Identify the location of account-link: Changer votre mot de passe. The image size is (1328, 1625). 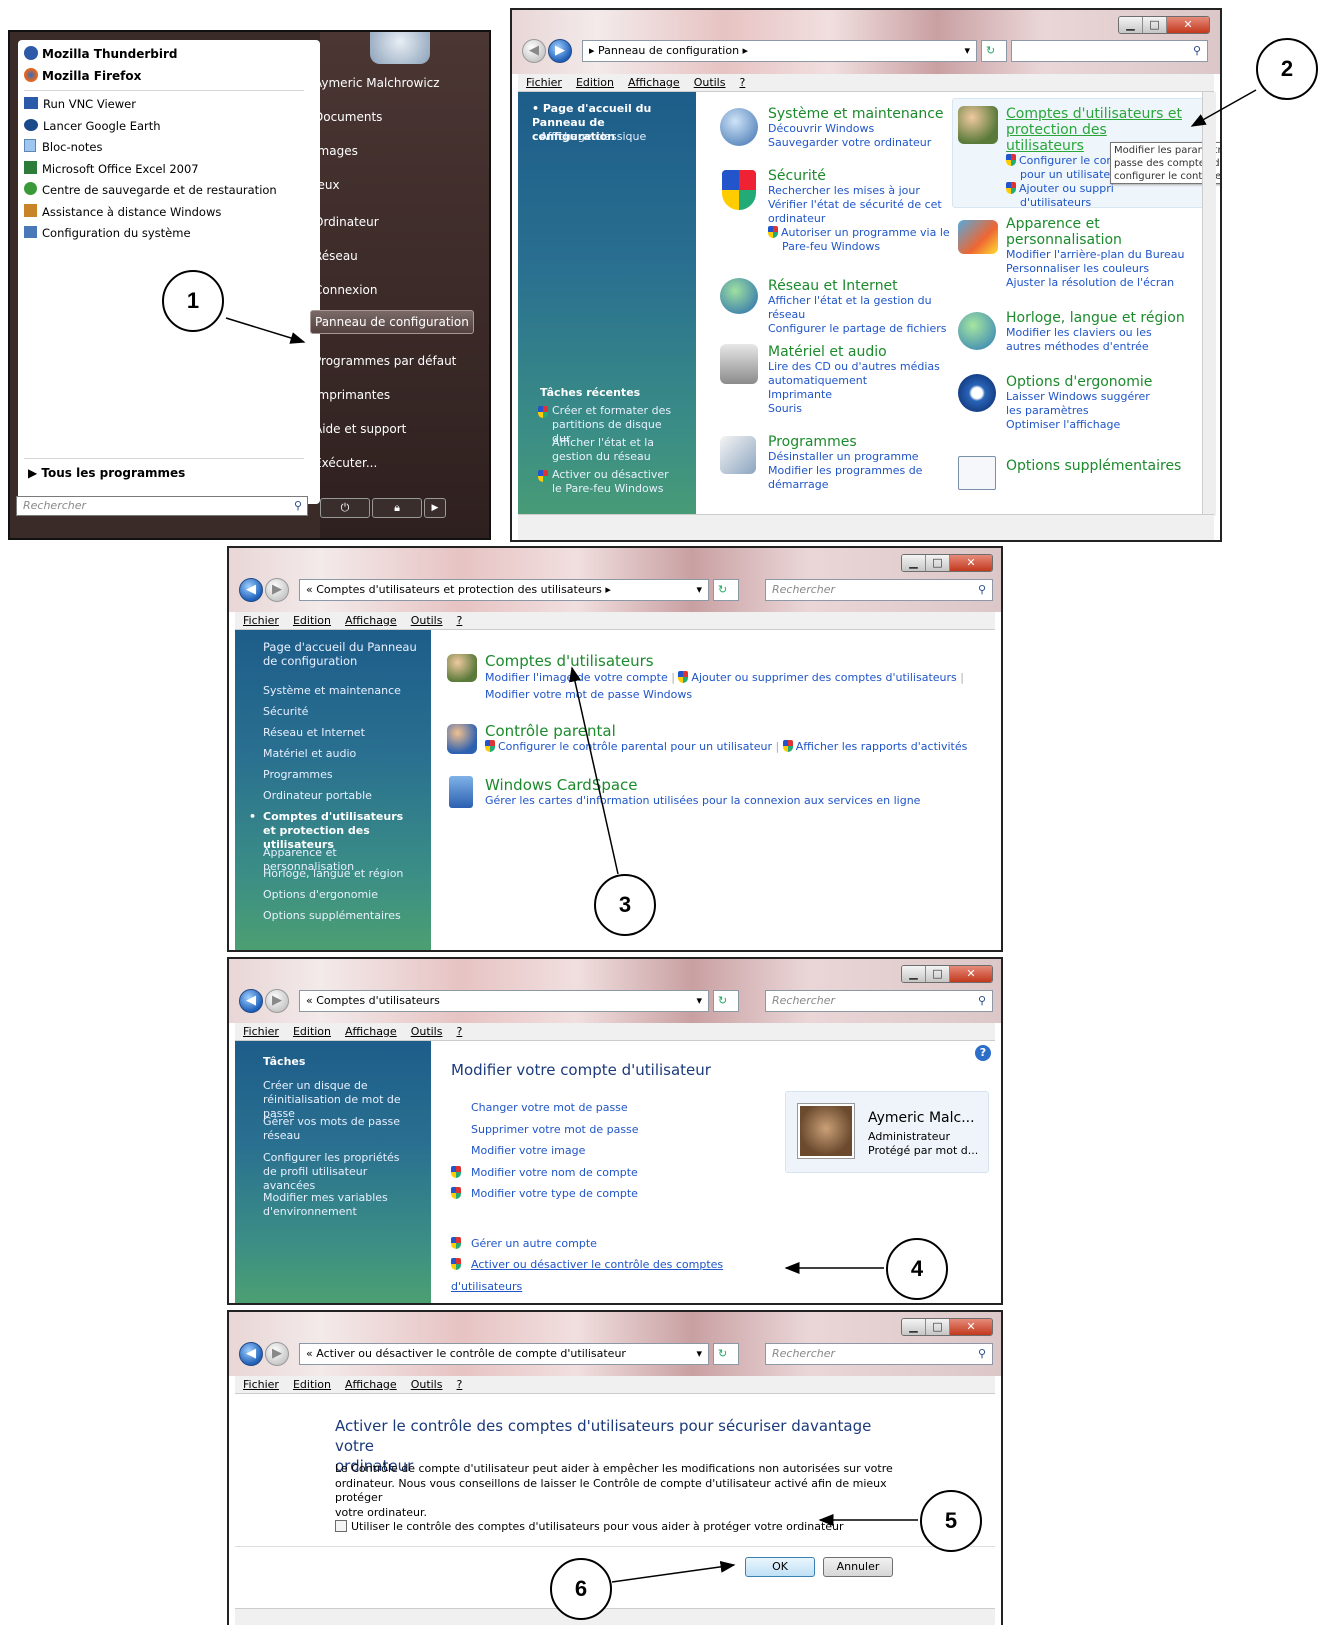
(611, 1108).